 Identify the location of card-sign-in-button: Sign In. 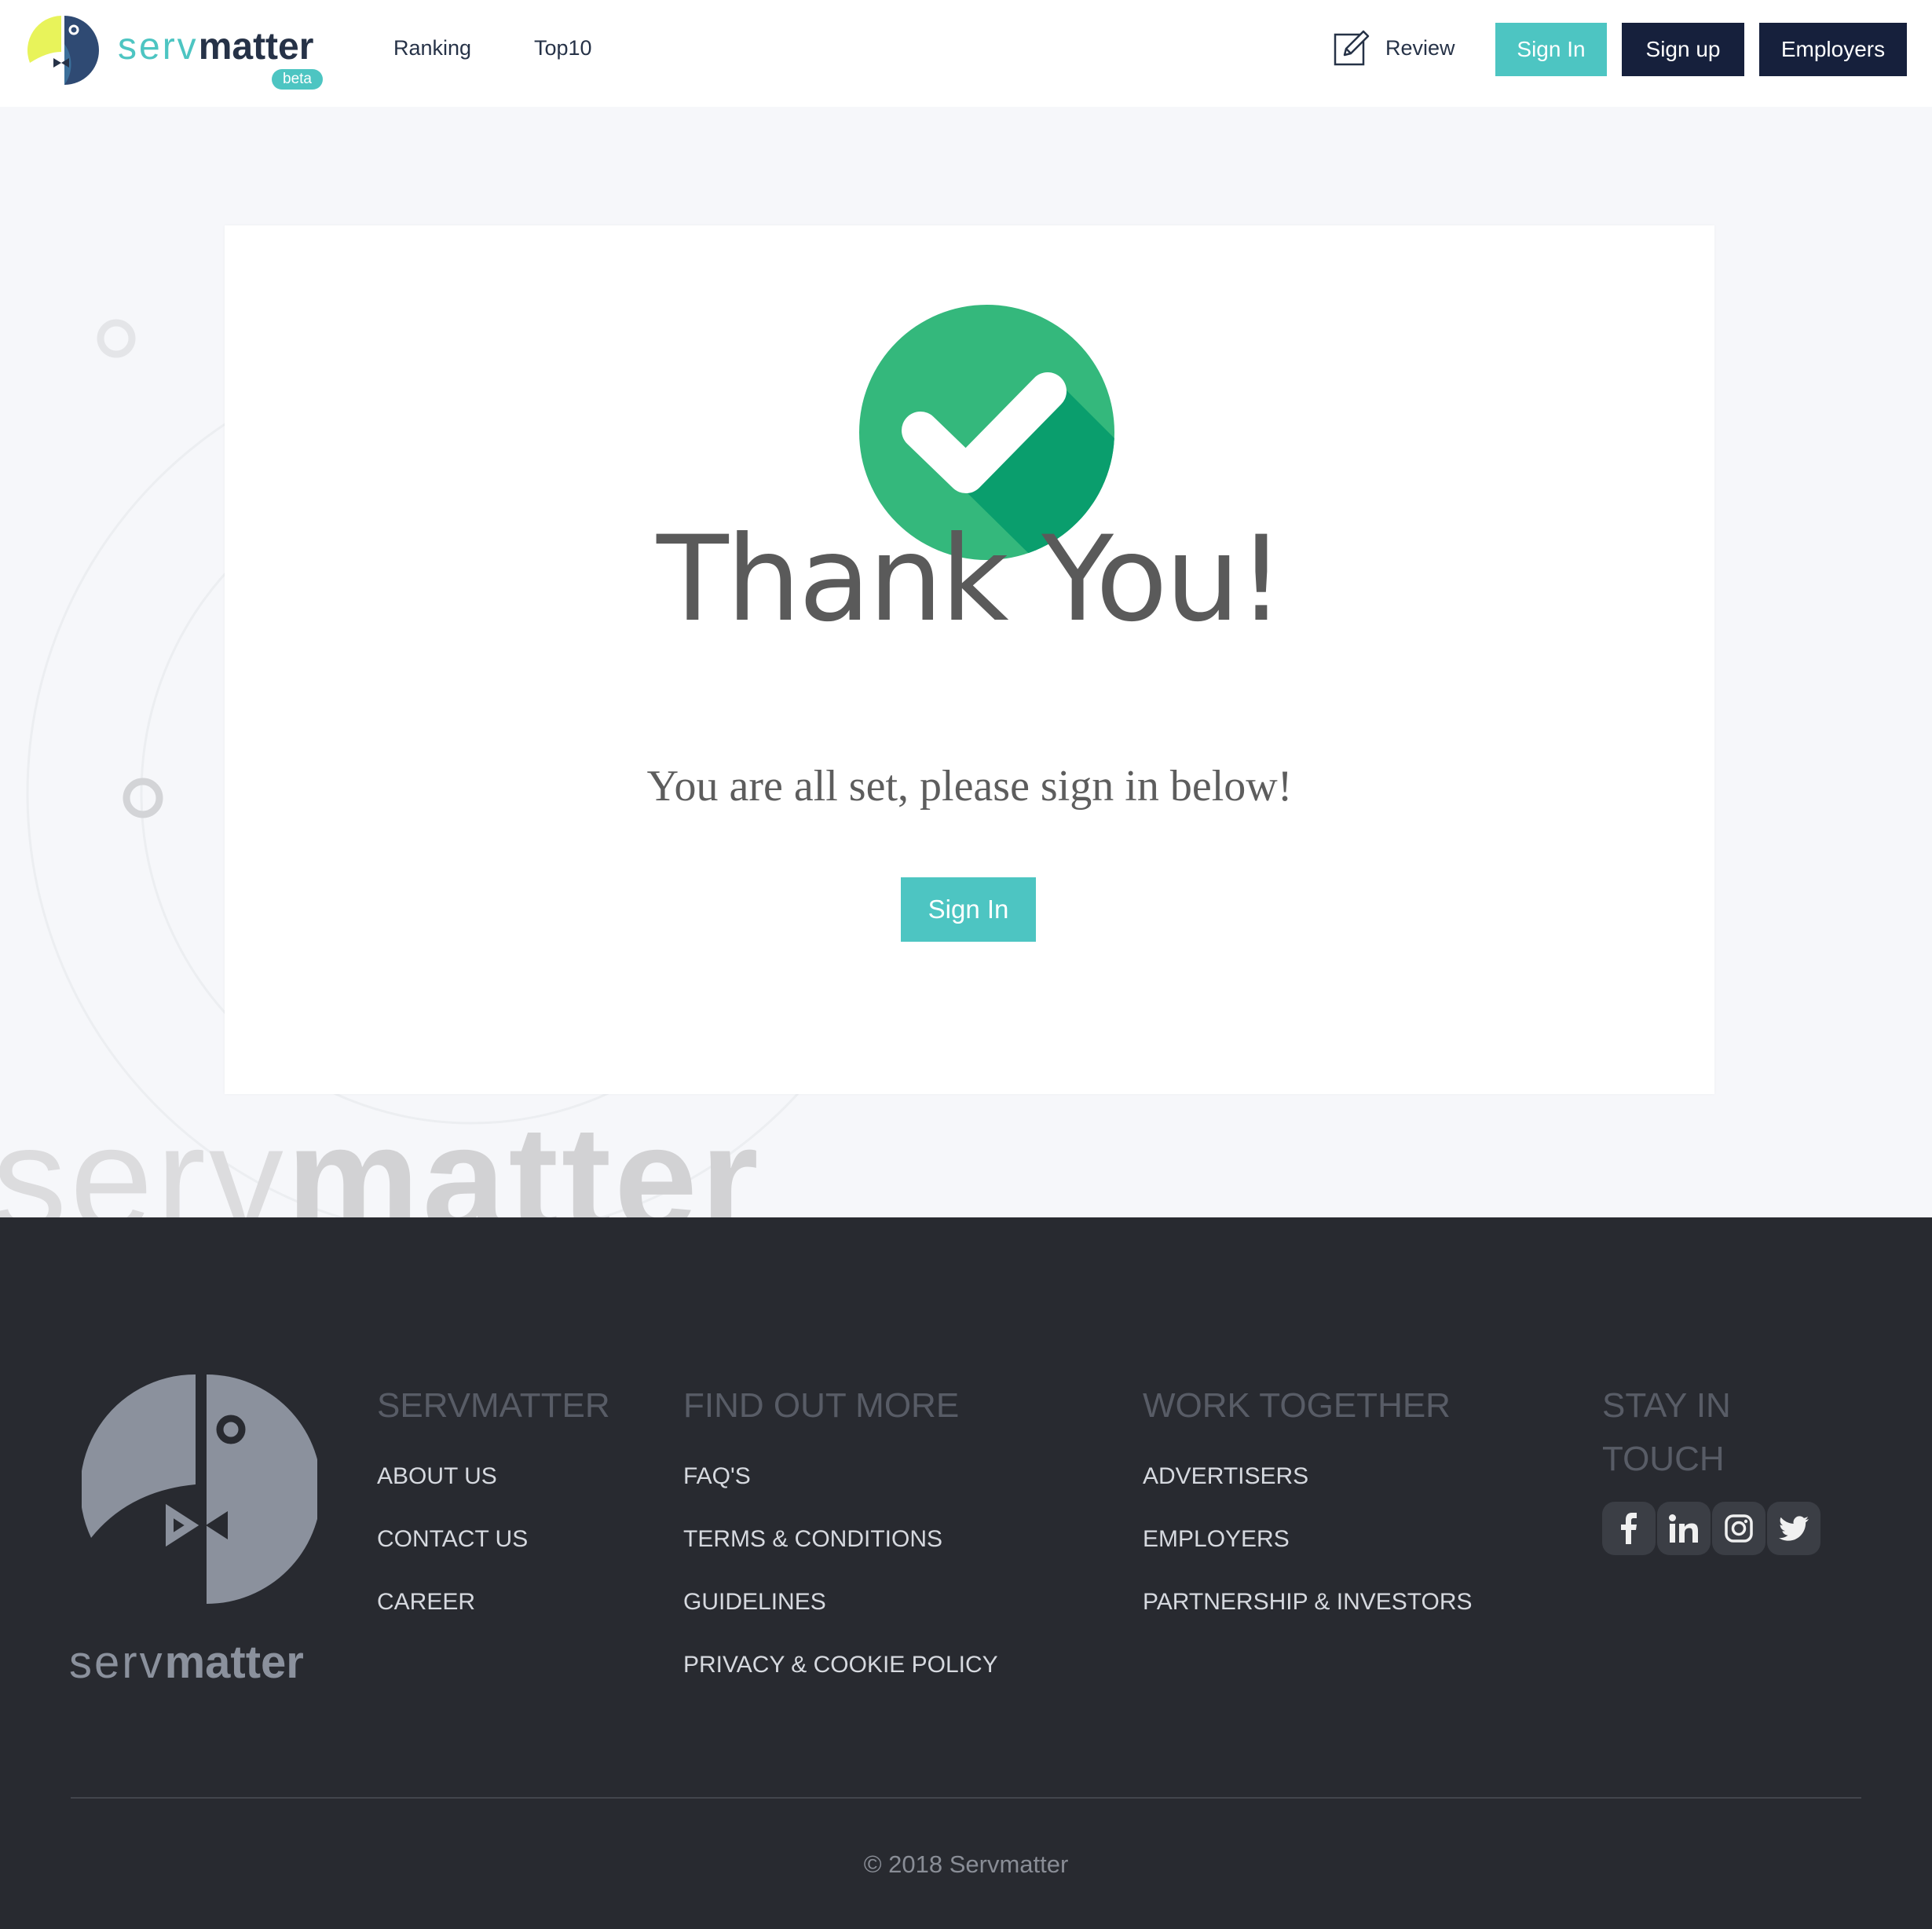
(969, 909).